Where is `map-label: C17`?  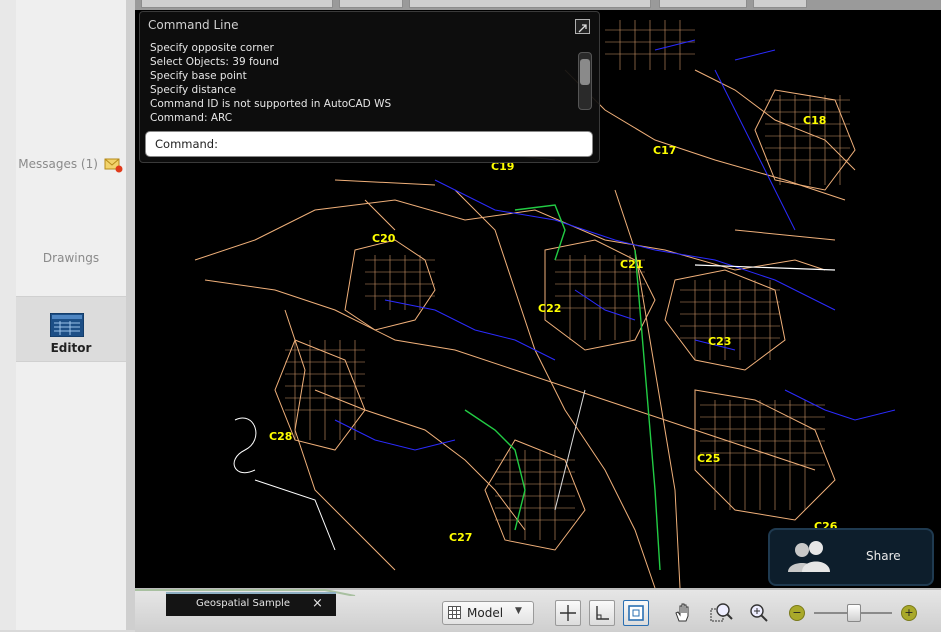
map-label: C17 is located at coordinates (665, 150).